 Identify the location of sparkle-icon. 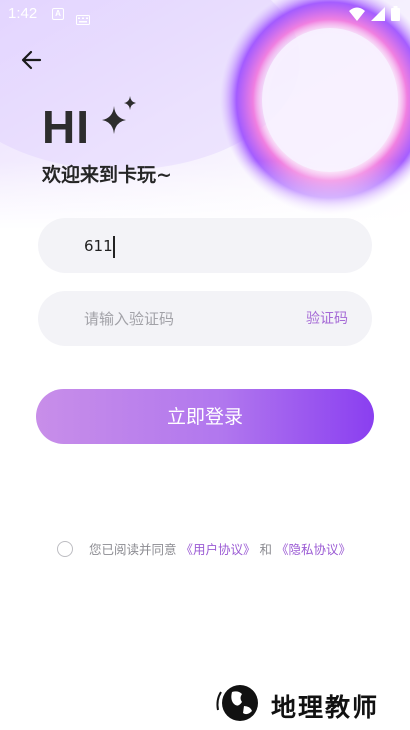
(120, 117).